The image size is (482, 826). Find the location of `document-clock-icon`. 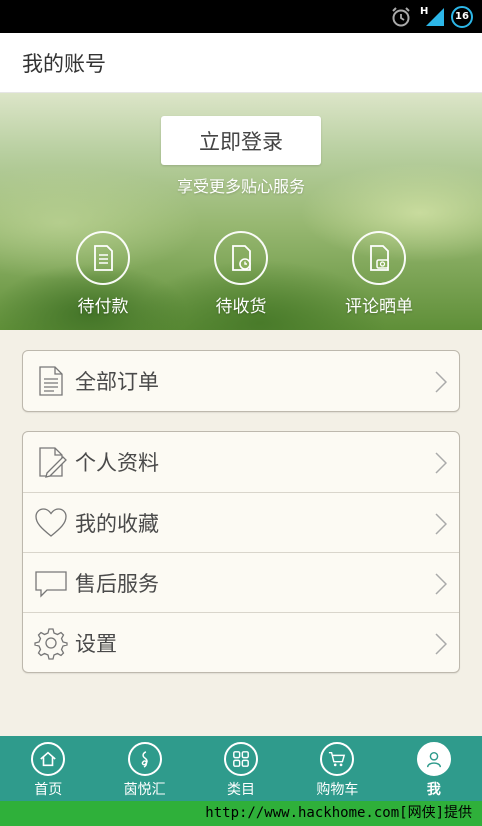

document-clock-icon is located at coordinates (241, 258).